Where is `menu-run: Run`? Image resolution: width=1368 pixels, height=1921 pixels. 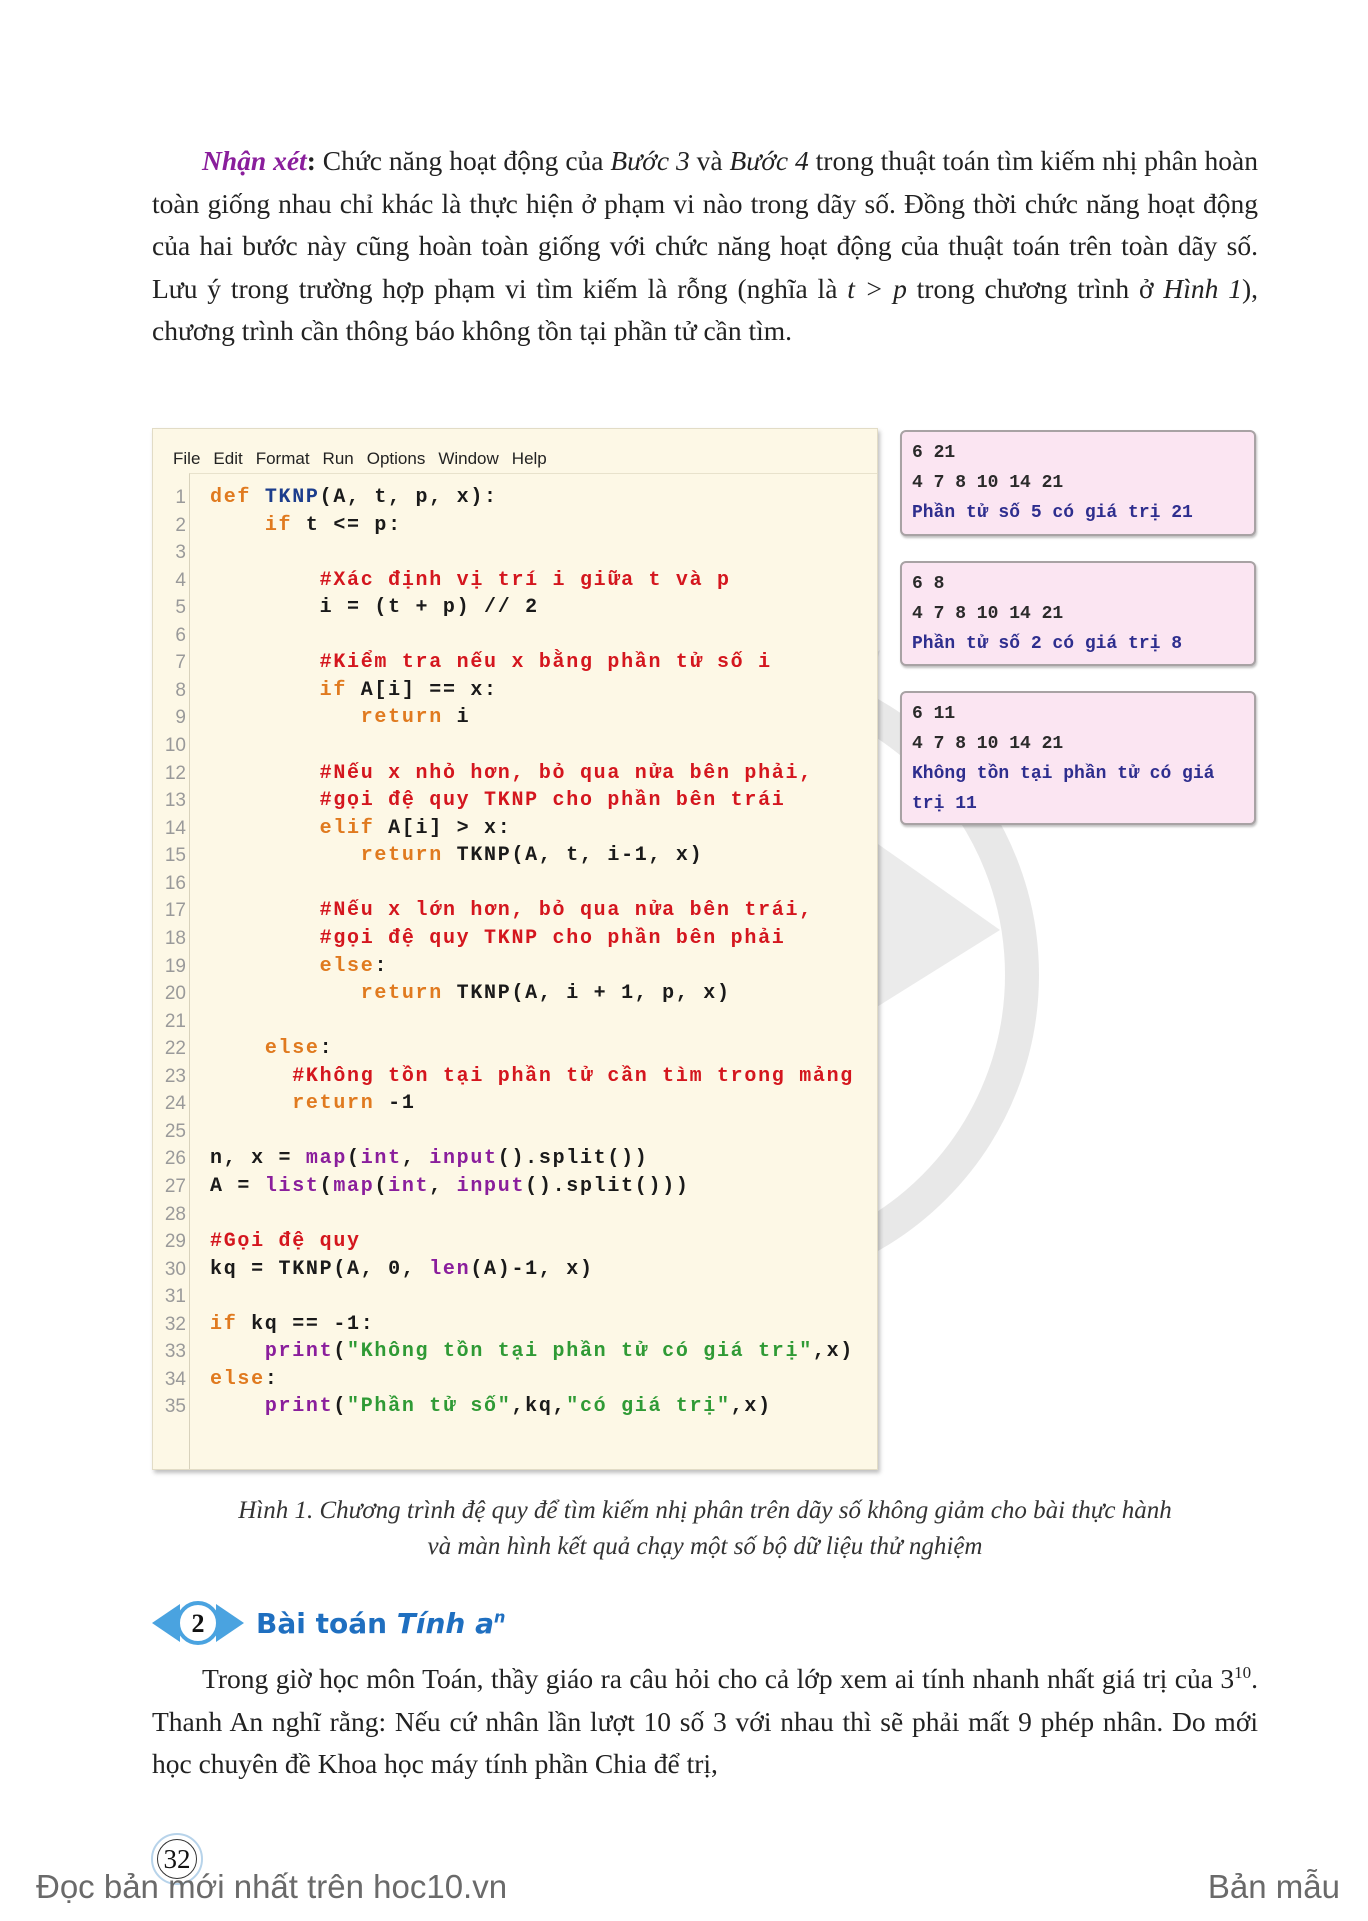
menu-run: Run is located at coordinates (338, 460).